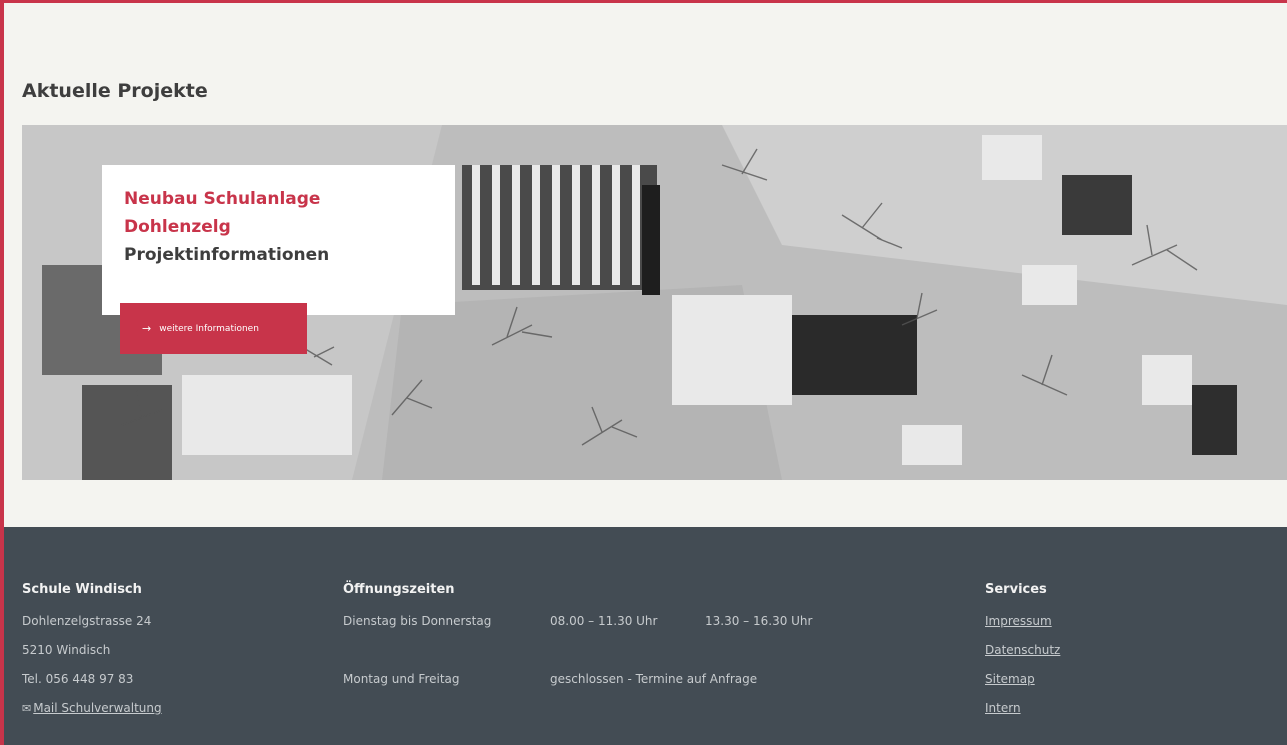  Describe the element at coordinates (604, 621) in the screenshot. I see `hours-time: 08.00 – 11.30 Uhr` at that location.